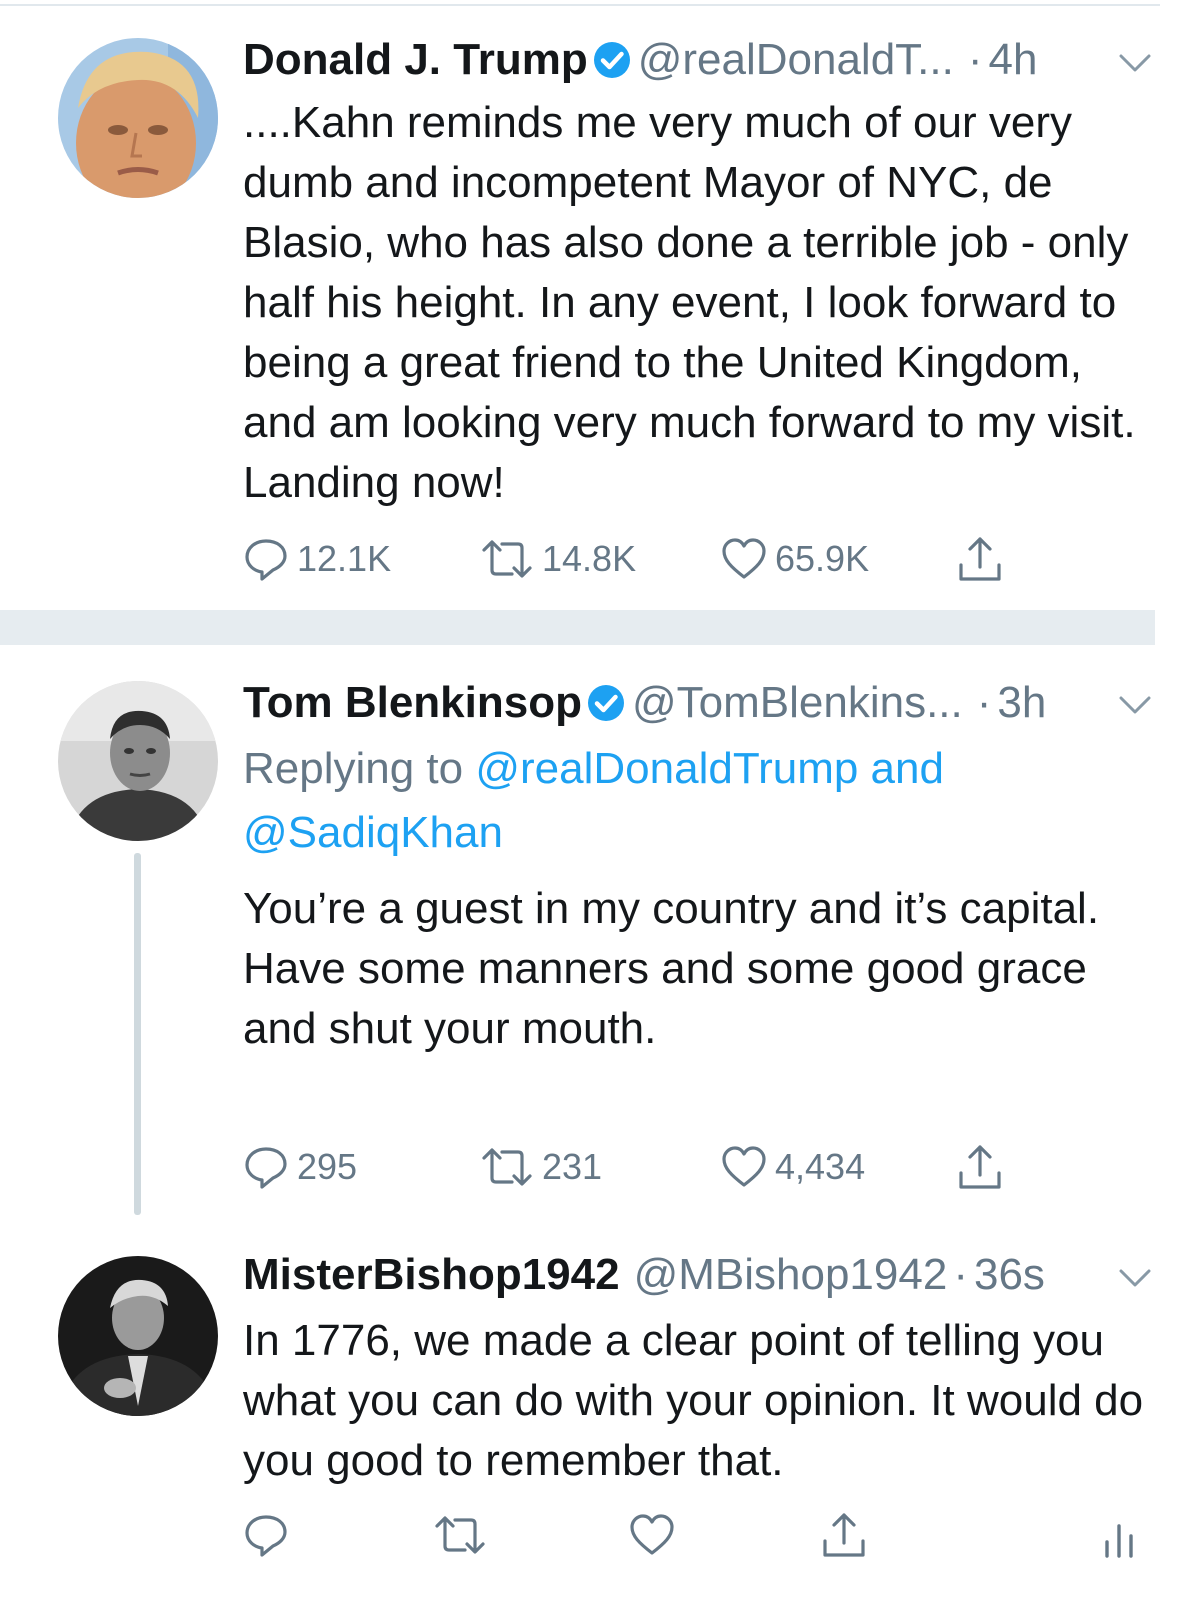 Image resolution: width=1189 pixels, height=1617 pixels. I want to click on section-separator, so click(577, 627).